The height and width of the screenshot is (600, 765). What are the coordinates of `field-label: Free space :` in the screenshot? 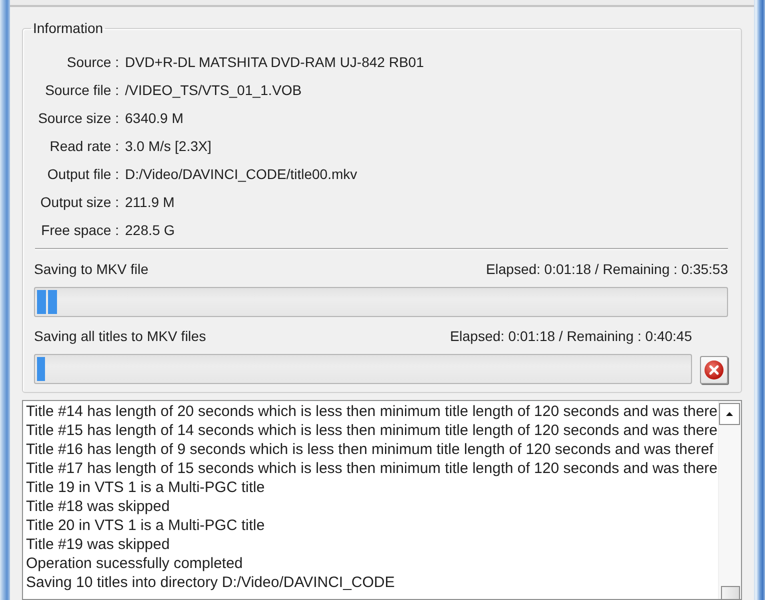 It's located at (80, 230).